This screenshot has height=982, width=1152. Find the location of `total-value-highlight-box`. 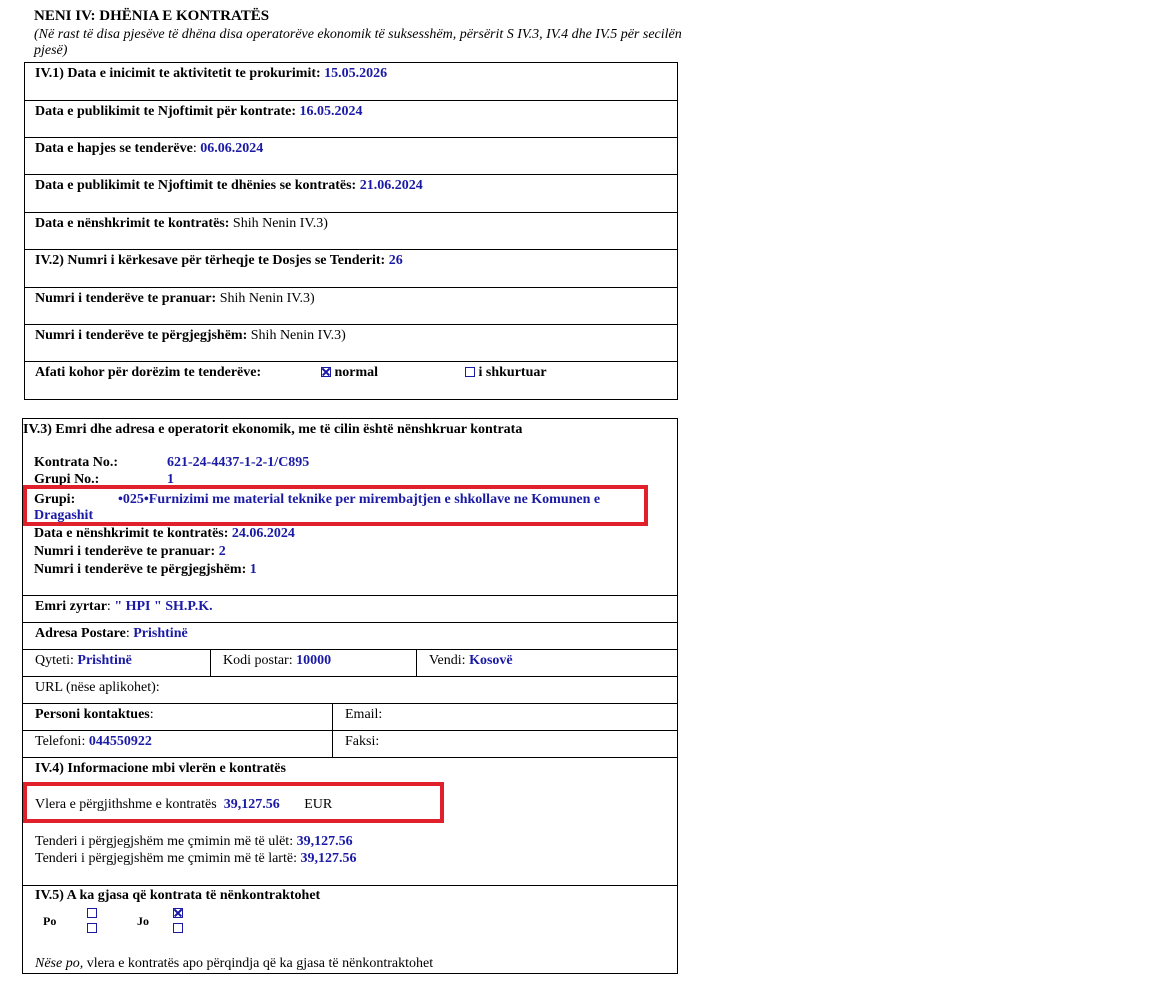

total-value-highlight-box is located at coordinates (233, 802).